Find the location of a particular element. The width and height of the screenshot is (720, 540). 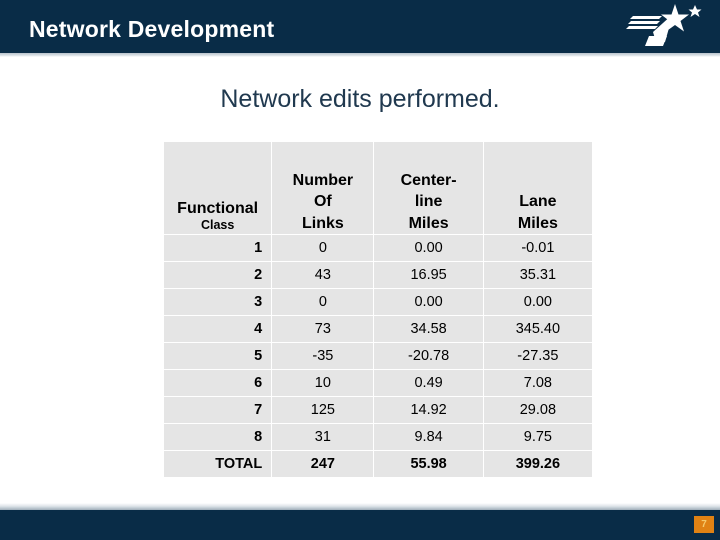

cell-centerline-miles: 14.92 is located at coordinates (428, 410).